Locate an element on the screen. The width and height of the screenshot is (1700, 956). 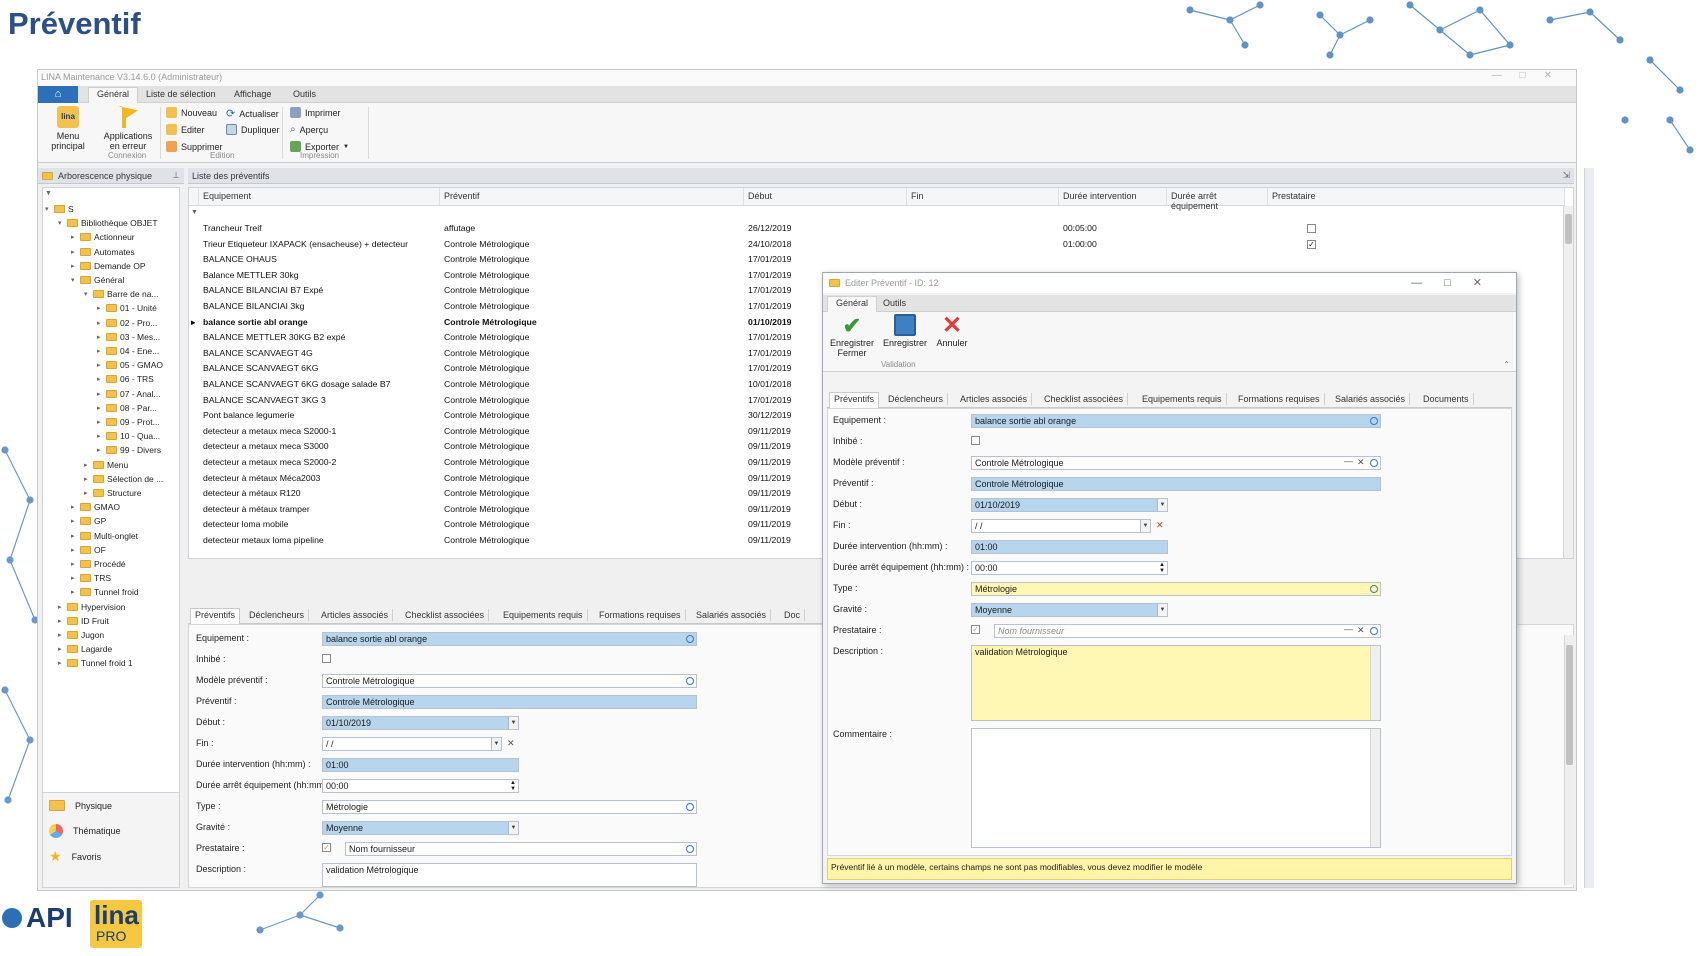
subtab-7: Doc is located at coordinates (793, 615).